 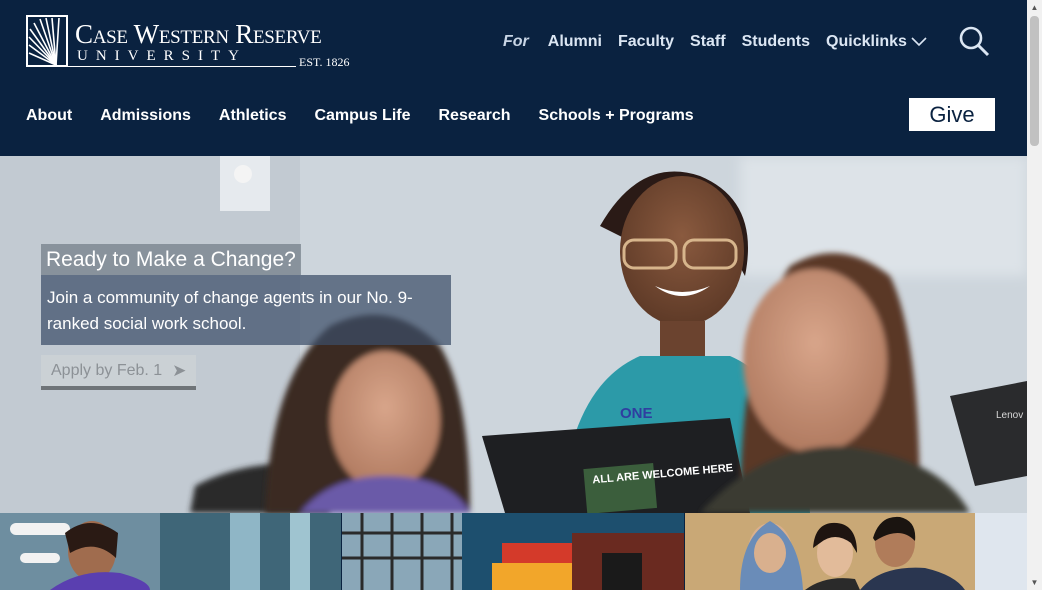 I want to click on scroll-thumb, so click(x=1034, y=81).